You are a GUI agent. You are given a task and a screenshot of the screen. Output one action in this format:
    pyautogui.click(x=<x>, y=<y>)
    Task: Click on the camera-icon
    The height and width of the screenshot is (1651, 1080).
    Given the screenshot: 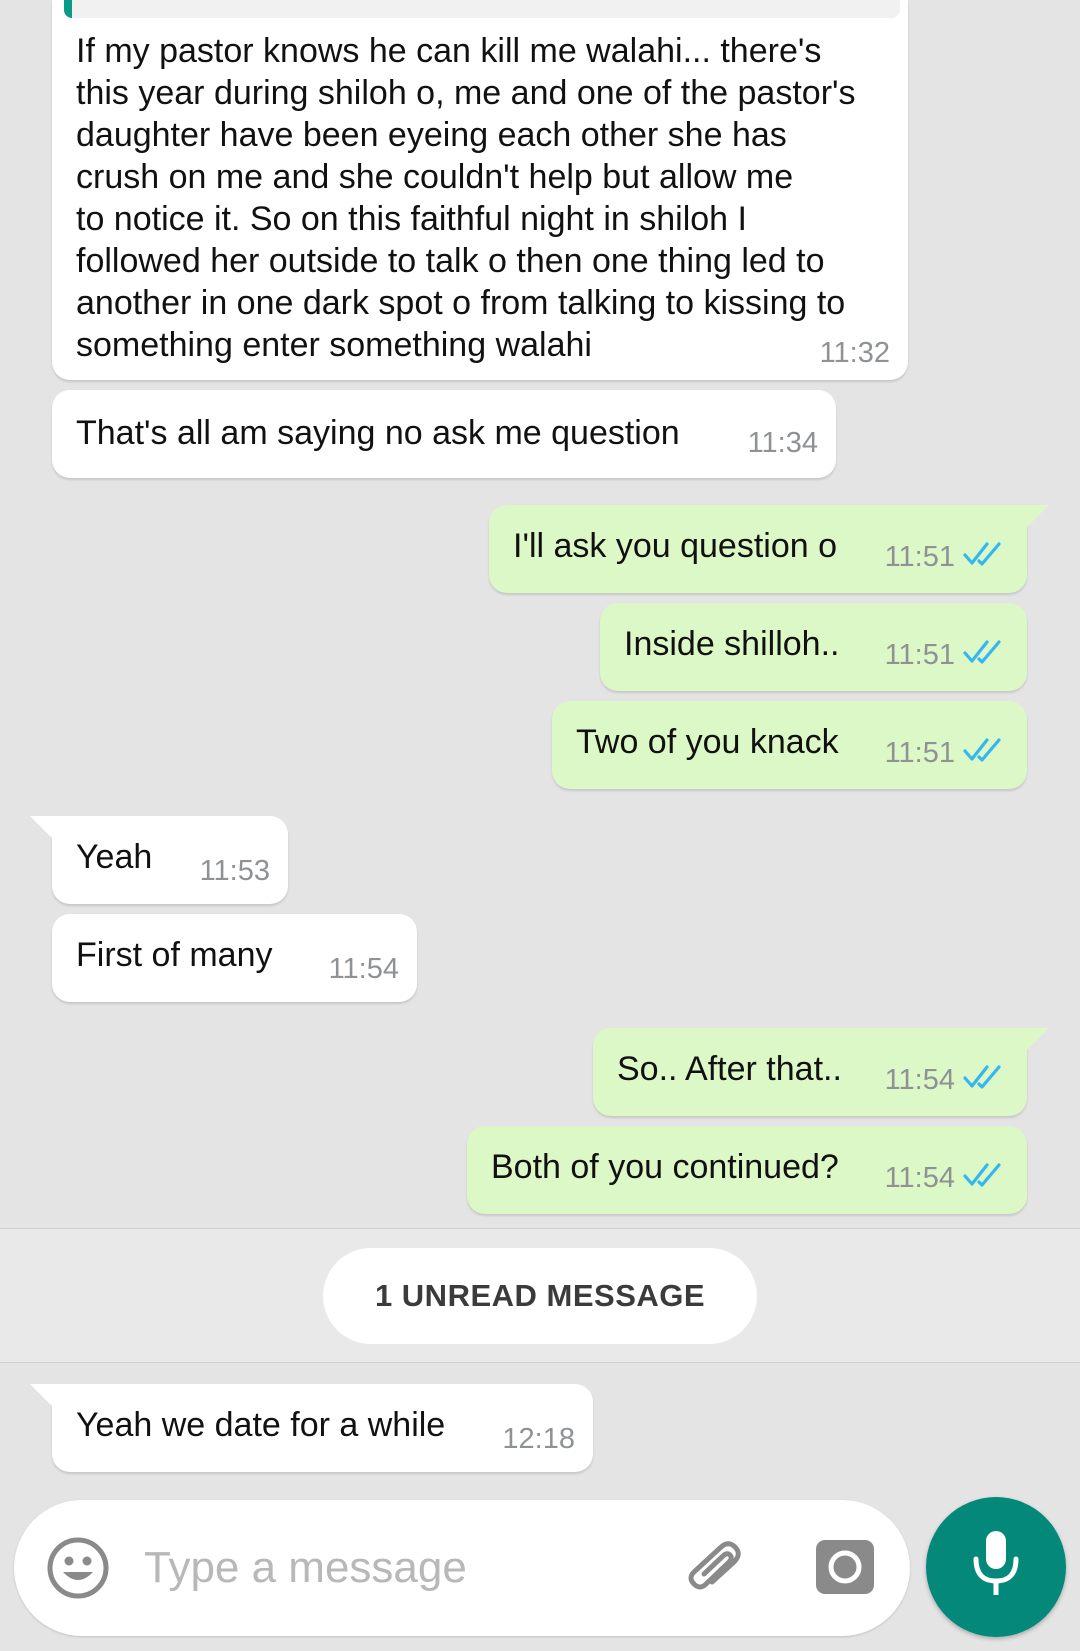 What is the action you would take?
    pyautogui.click(x=845, y=1569)
    